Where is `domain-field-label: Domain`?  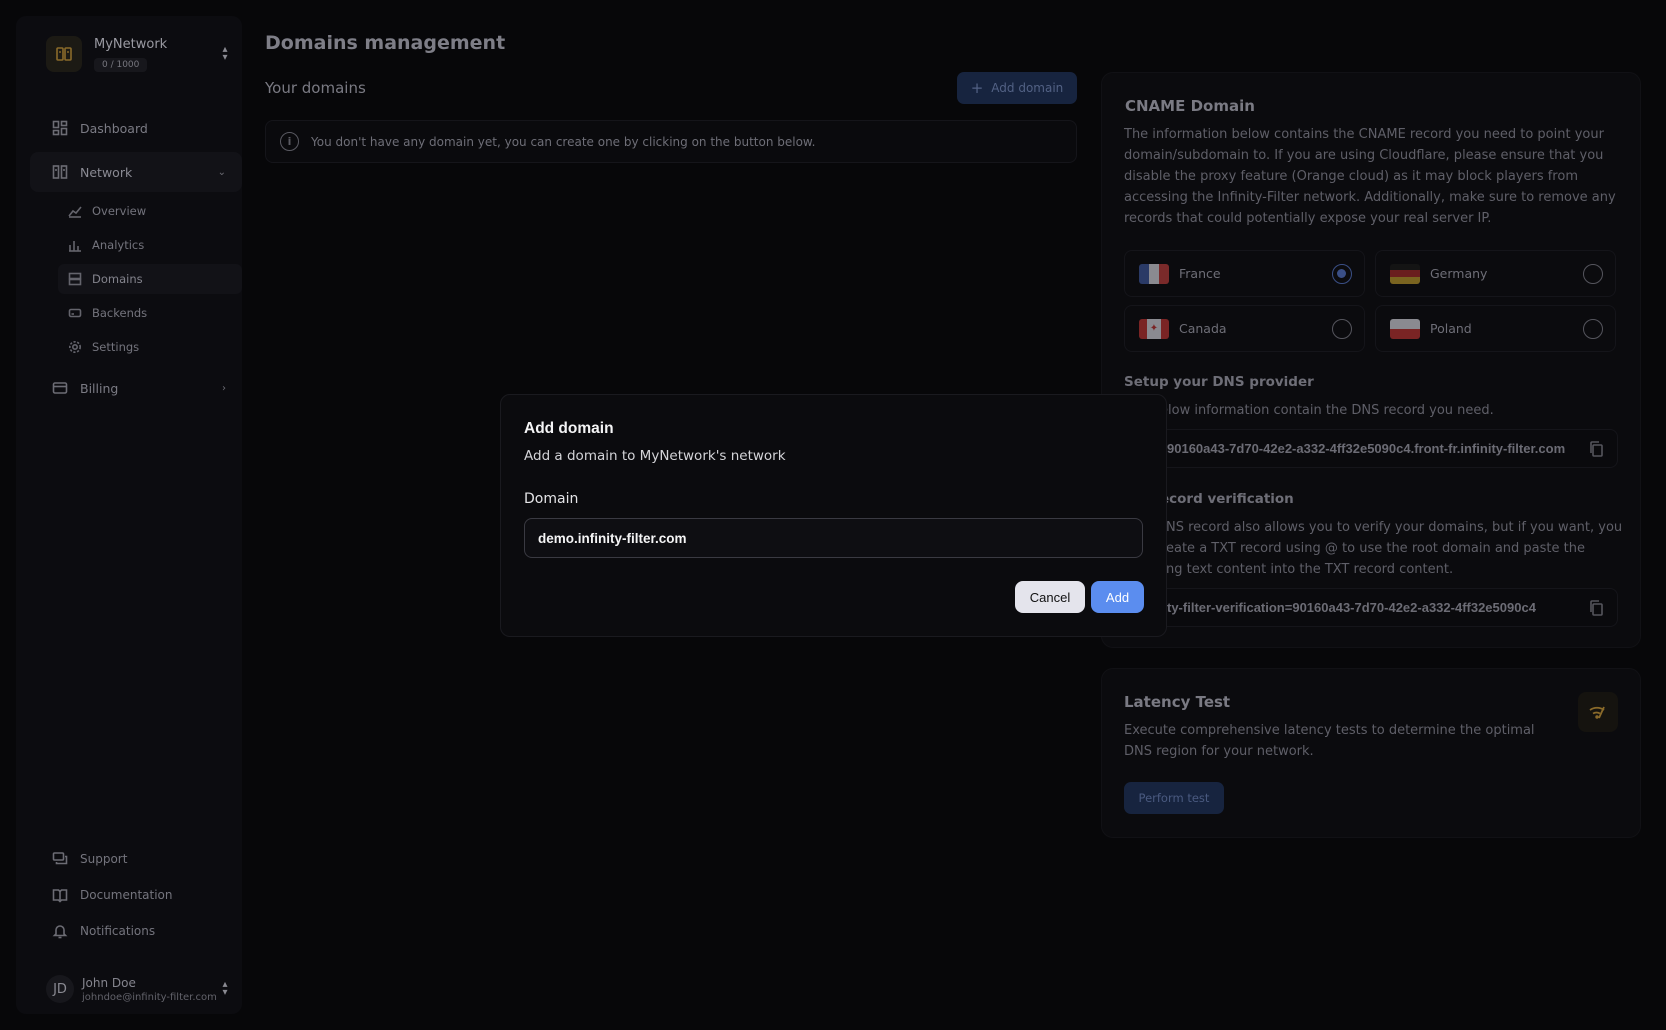 domain-field-label: Domain is located at coordinates (551, 499).